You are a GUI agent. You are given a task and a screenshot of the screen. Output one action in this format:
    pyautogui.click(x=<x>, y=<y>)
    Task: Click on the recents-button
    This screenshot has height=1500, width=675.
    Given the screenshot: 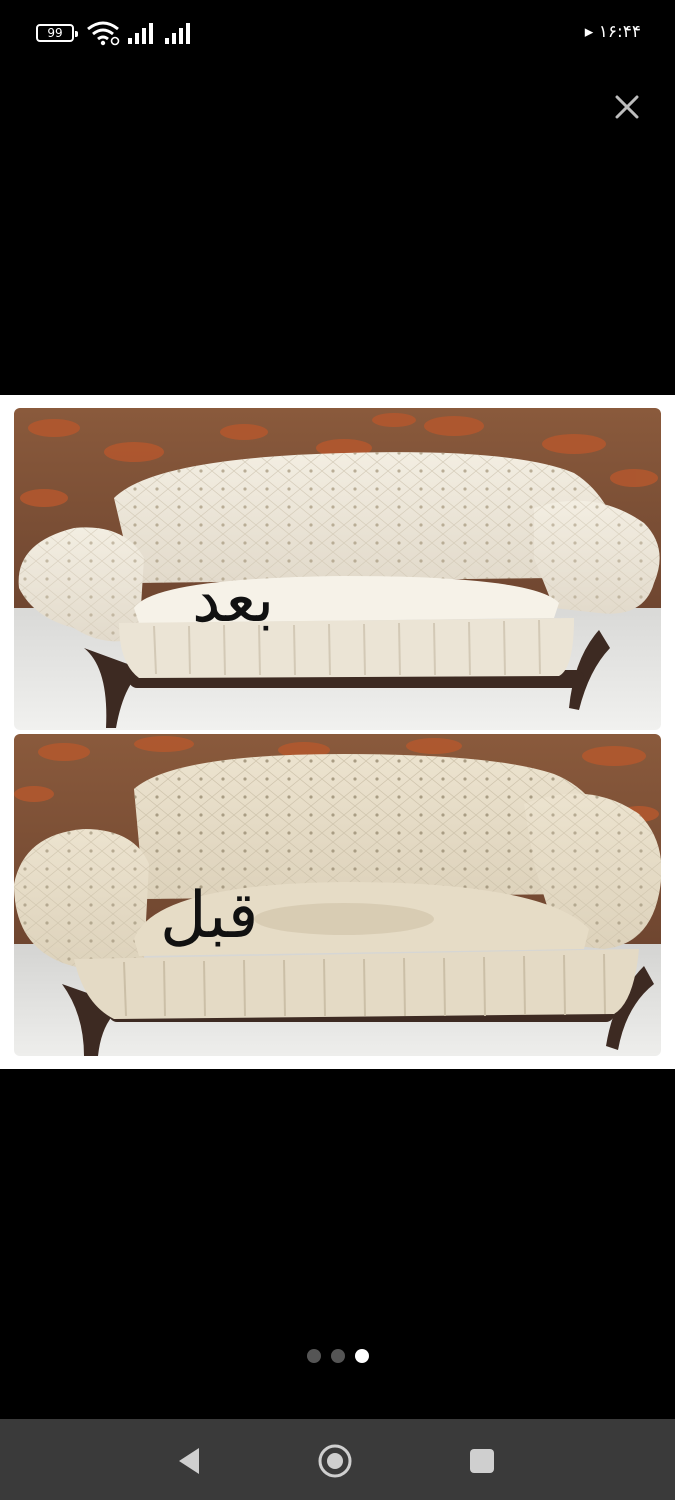 What is the action you would take?
    pyautogui.click(x=482, y=1461)
    